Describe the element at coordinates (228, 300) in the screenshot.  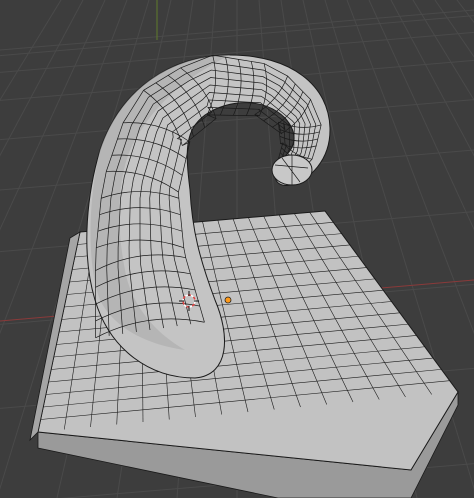
I see `object-origin-icon` at that location.